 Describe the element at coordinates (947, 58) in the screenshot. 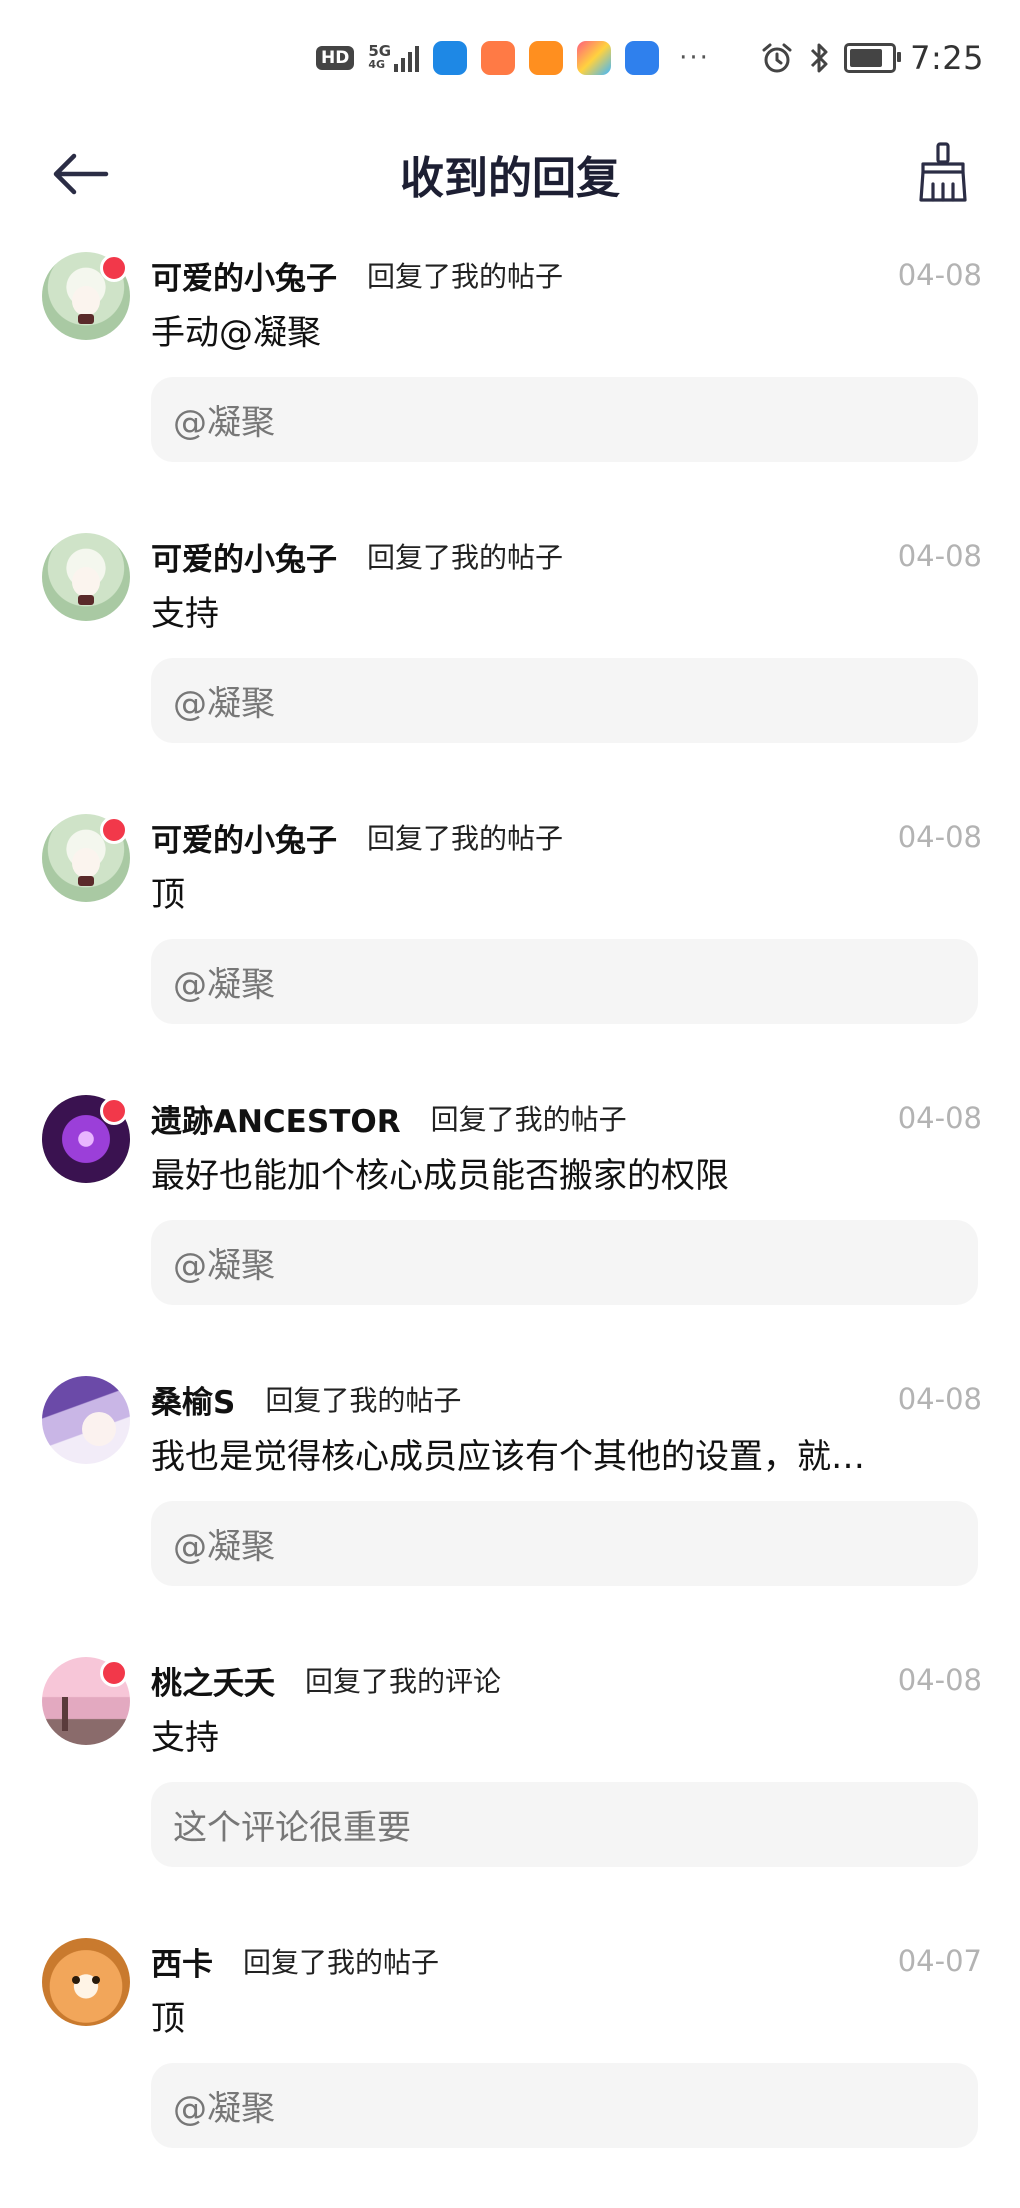

I see `status-time: 7:25` at that location.